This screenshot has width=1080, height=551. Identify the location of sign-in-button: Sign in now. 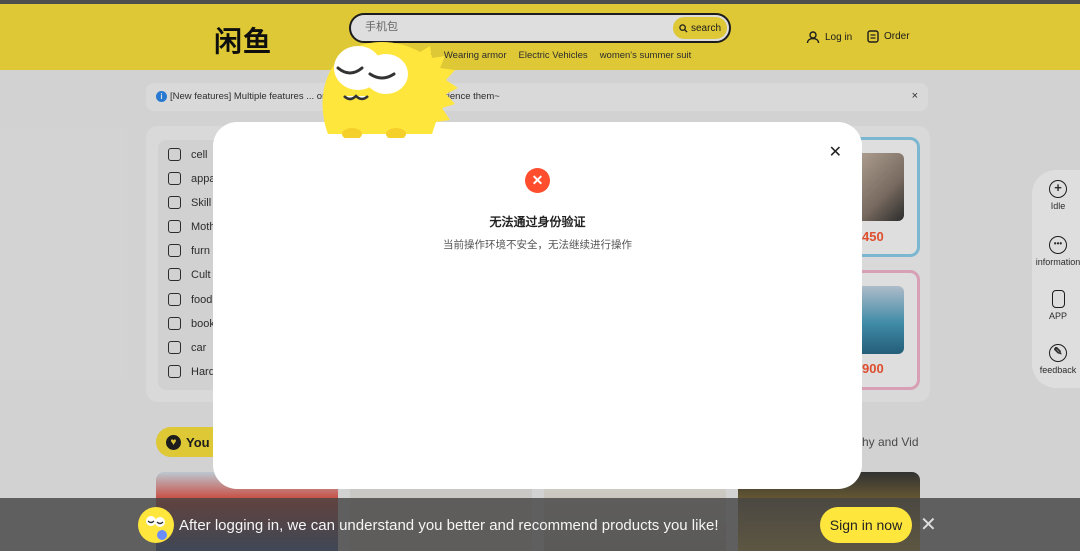
(866, 525).